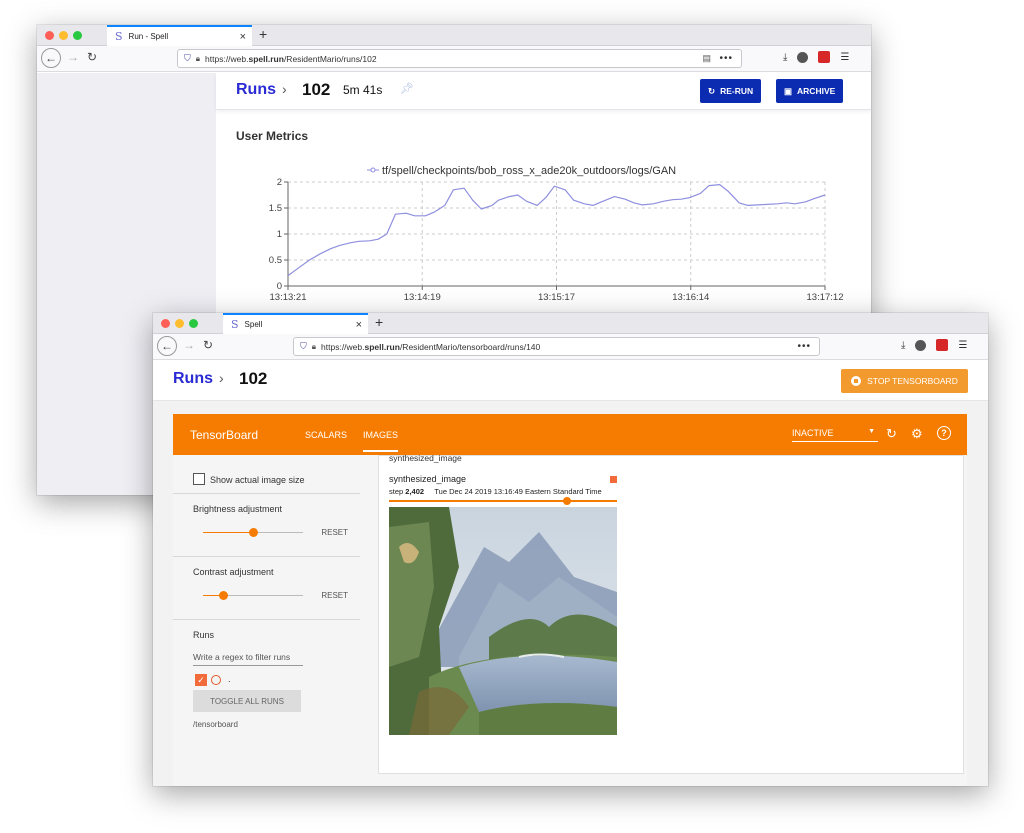 Image resolution: width=1024 pixels, height=833 pixels. What do you see at coordinates (871, 431) in the screenshot?
I see `caret-down-icon: ▼` at bounding box center [871, 431].